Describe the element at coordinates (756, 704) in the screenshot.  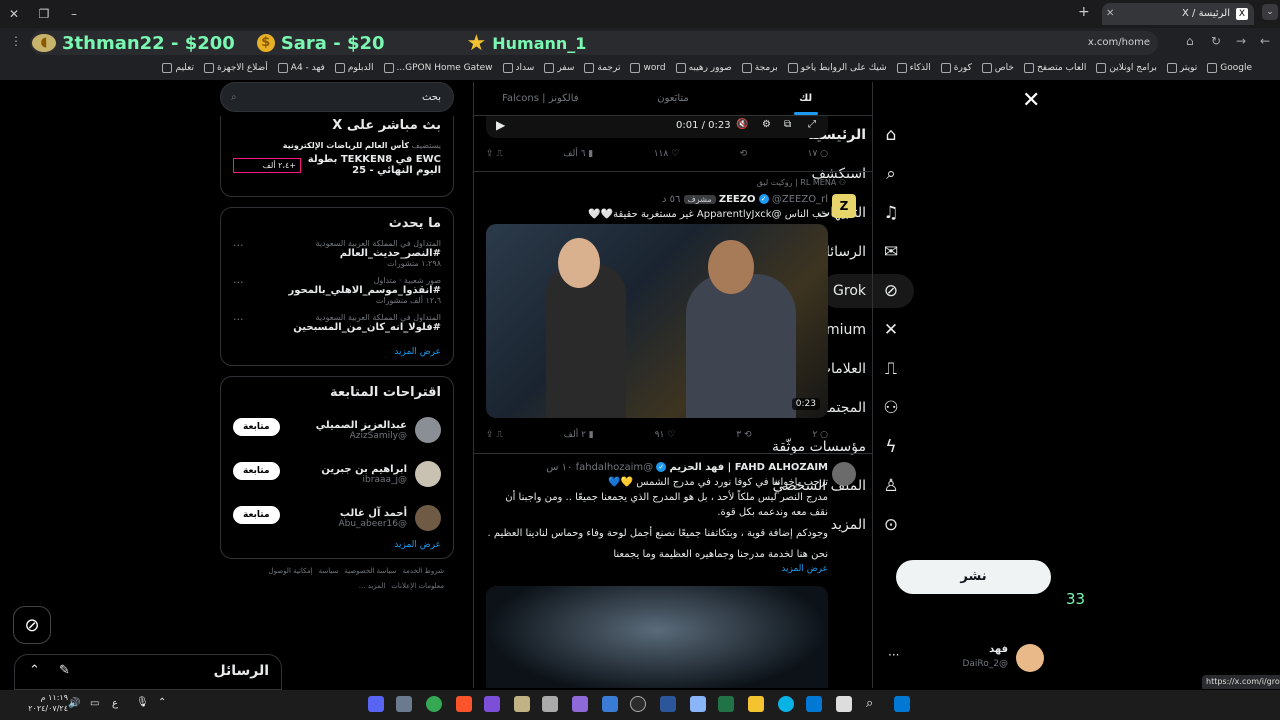
I see `folder-icon` at that location.